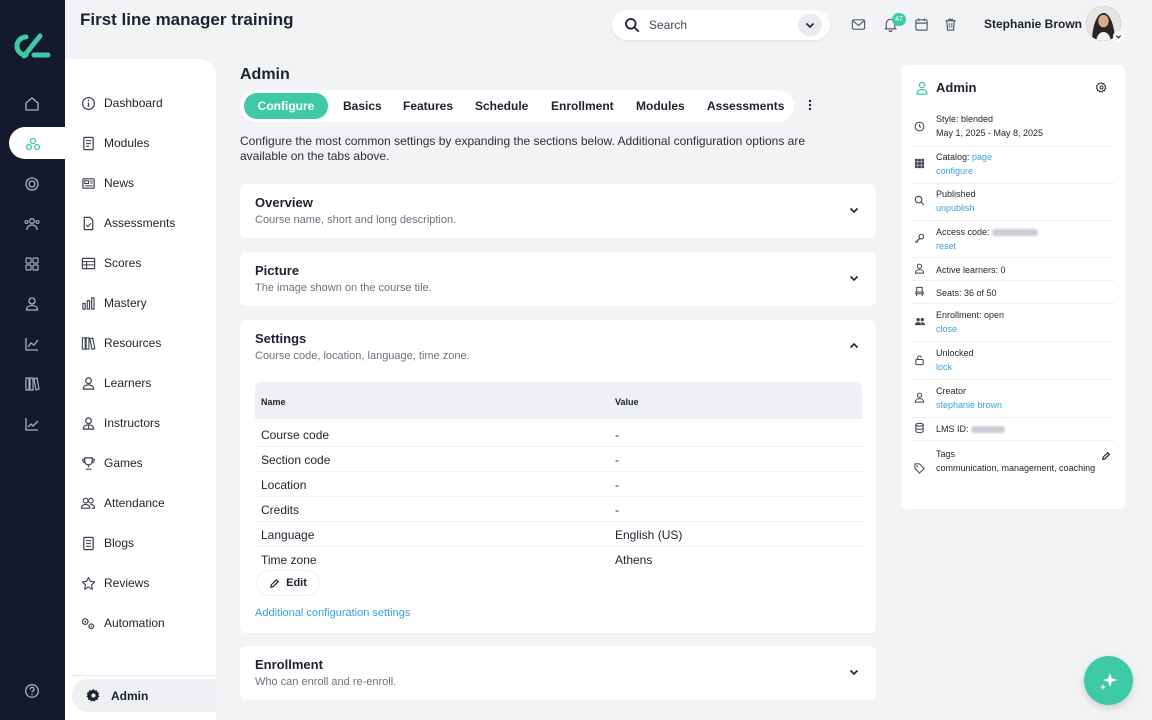 Image resolution: width=1152 pixels, height=720 pixels. What do you see at coordinates (988, 430) in the screenshot?
I see `lms-id-redacted` at bounding box center [988, 430].